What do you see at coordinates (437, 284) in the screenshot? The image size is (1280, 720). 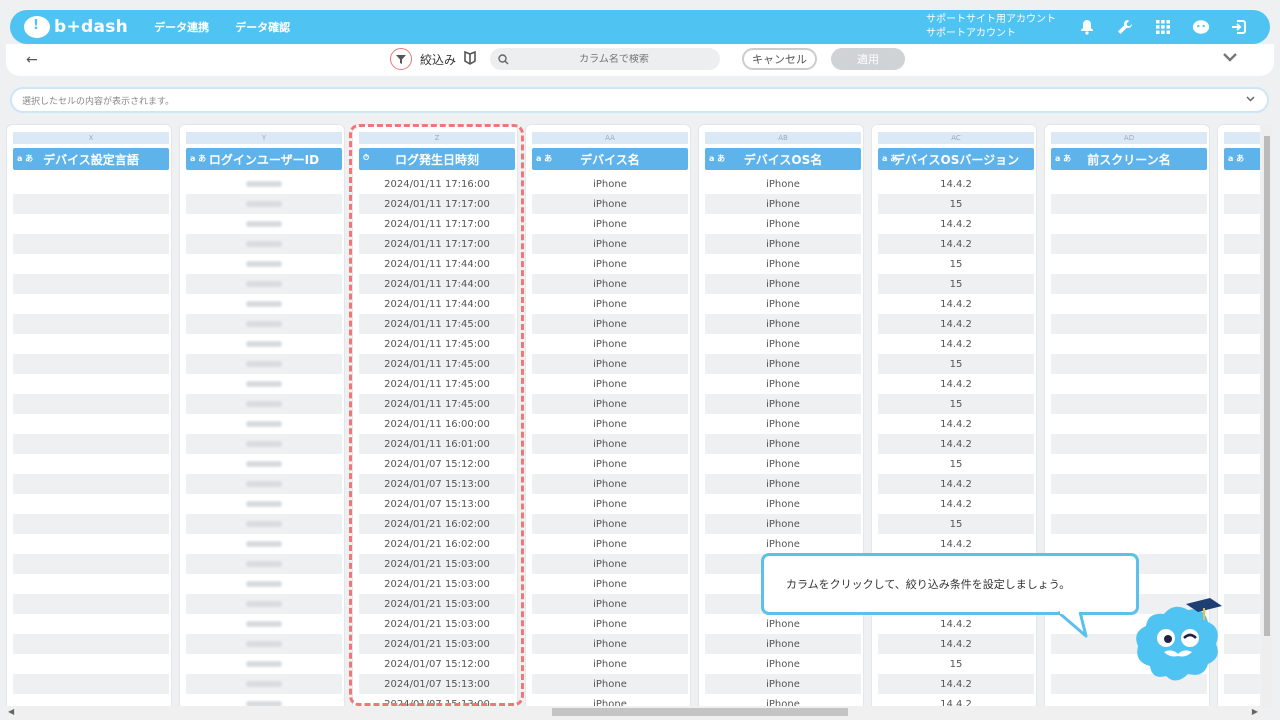 I see `table-cell: 2024/01/11 17:44:00` at bounding box center [437, 284].